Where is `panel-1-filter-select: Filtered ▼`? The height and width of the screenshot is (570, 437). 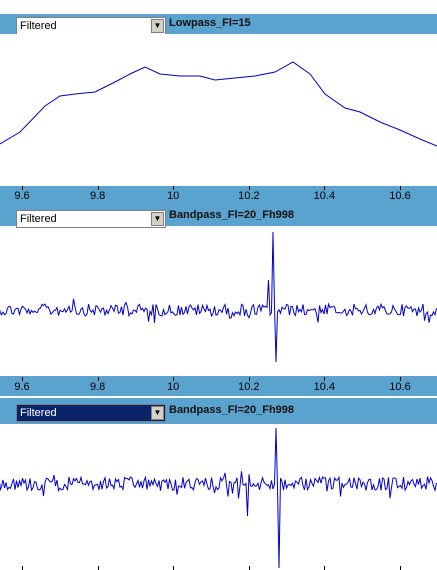 panel-1-filter-select: Filtered ▼ is located at coordinates (91, 26).